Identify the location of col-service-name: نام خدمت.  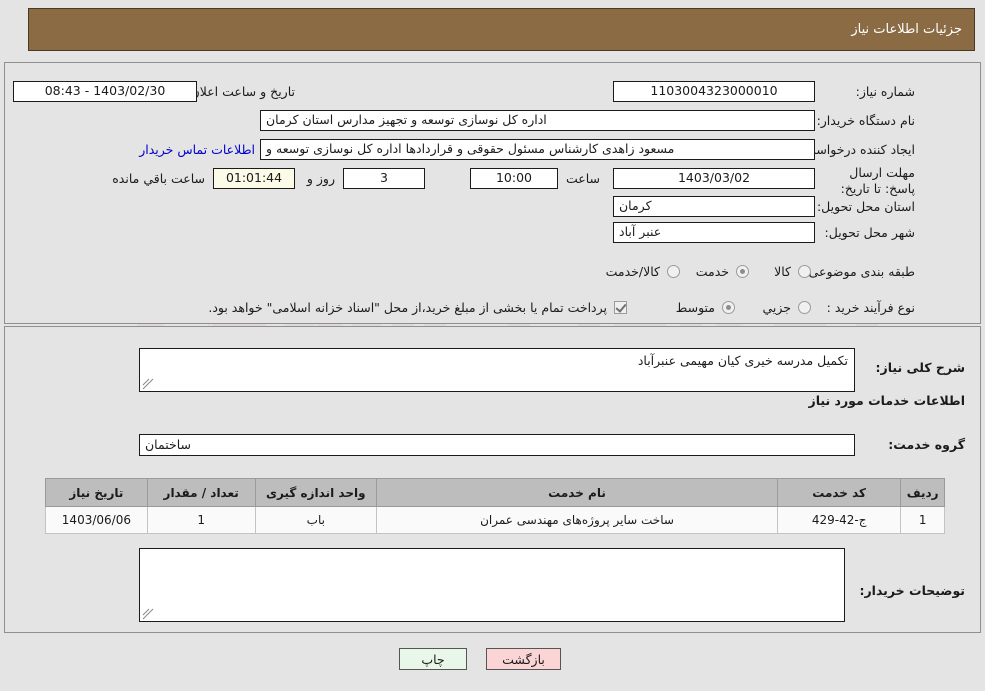
(577, 492).